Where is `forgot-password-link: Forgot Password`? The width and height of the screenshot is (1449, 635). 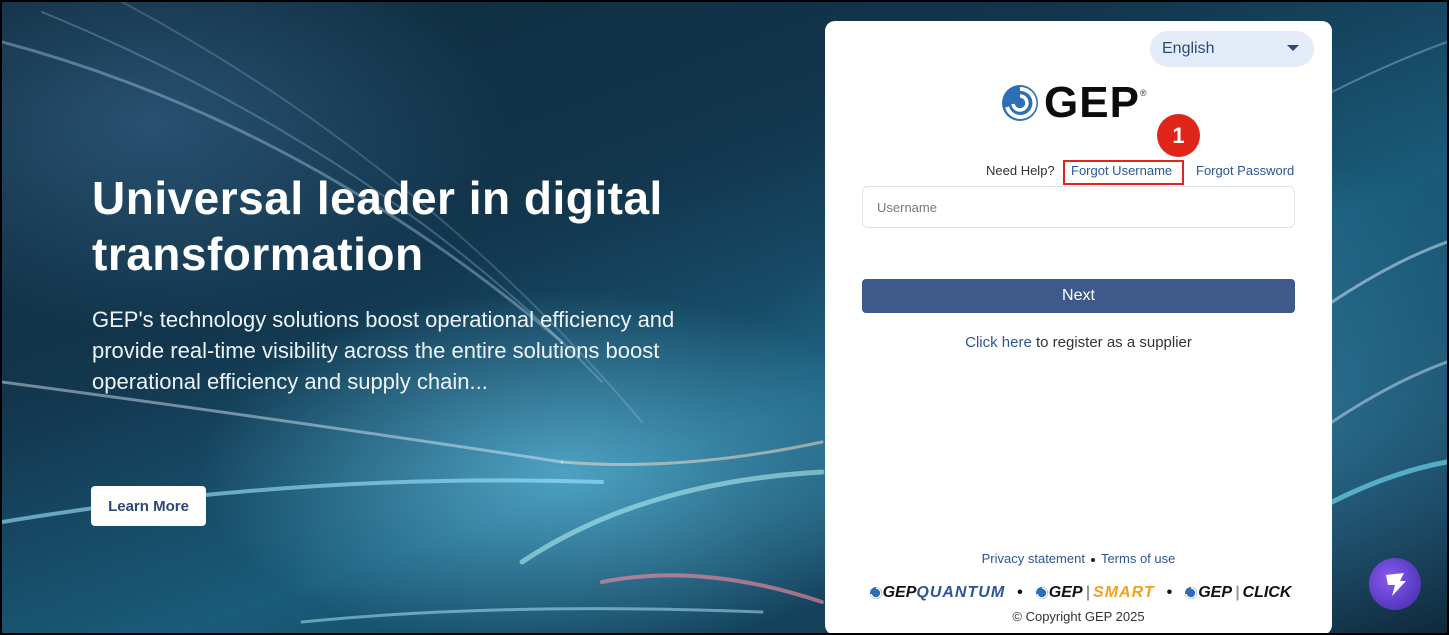 forgot-password-link: Forgot Password is located at coordinates (1245, 170).